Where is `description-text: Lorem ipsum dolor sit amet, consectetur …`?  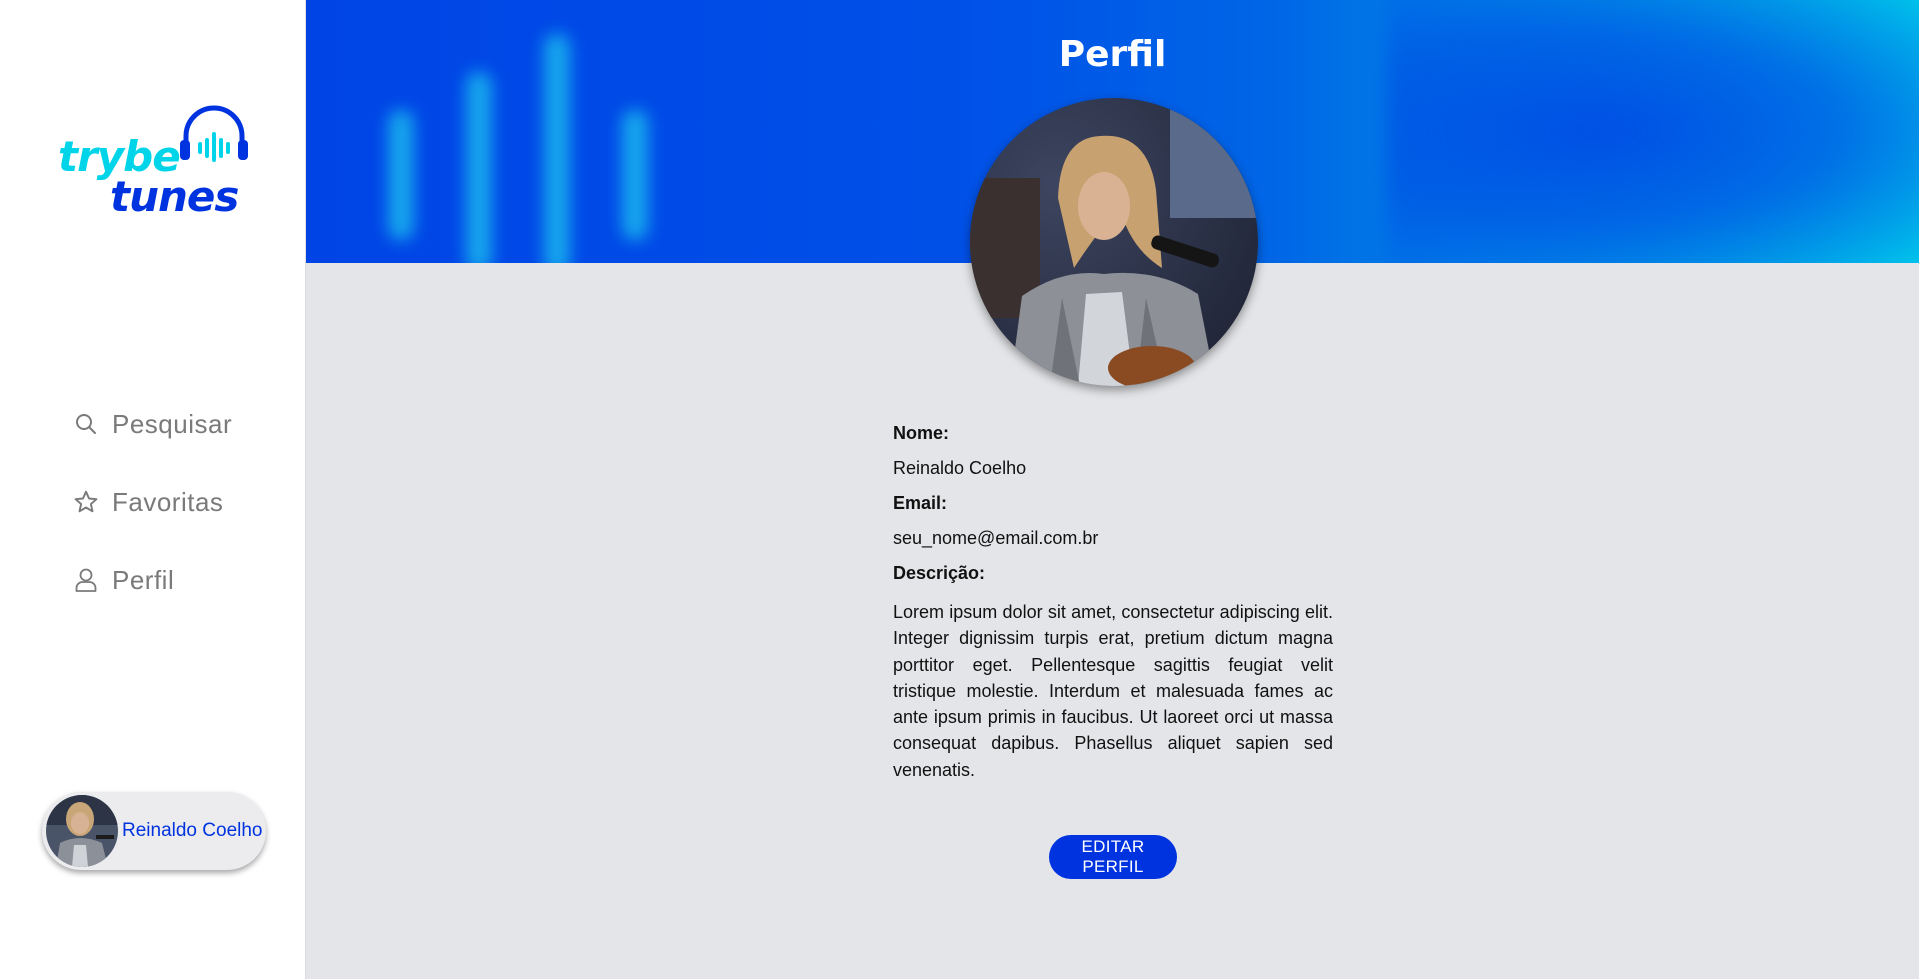 description-text: Lorem ipsum dolor sit amet, consectetur … is located at coordinates (1113, 691).